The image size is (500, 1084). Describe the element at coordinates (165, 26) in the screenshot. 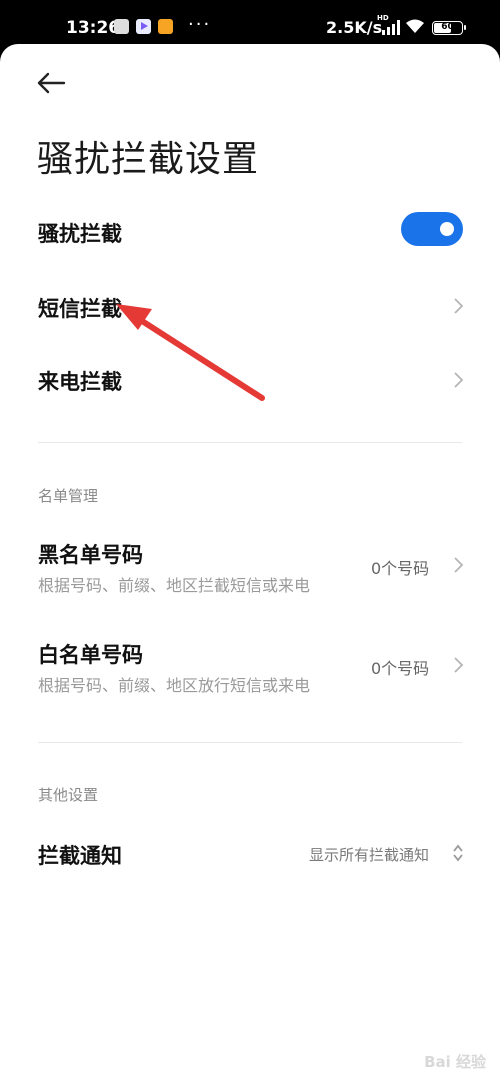

I see `message-app-icon` at that location.